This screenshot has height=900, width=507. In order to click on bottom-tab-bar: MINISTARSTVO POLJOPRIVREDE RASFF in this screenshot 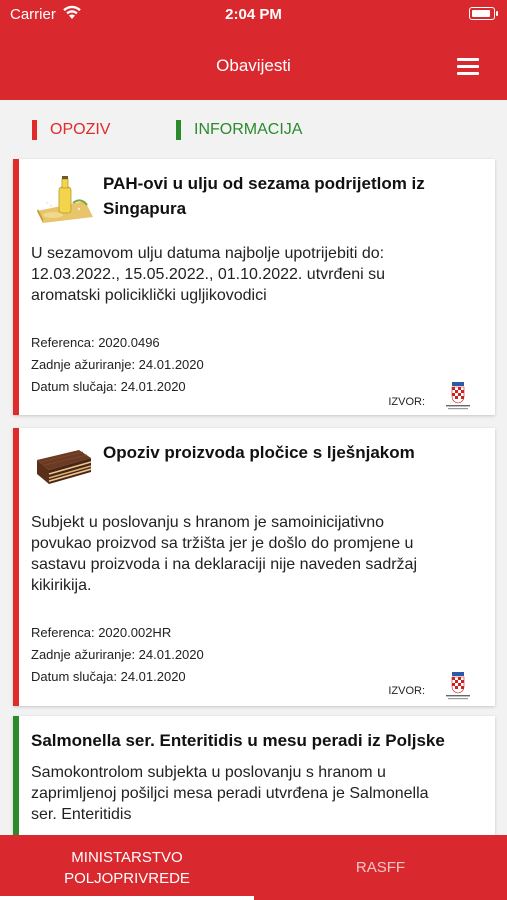, I will do `click(253, 867)`.